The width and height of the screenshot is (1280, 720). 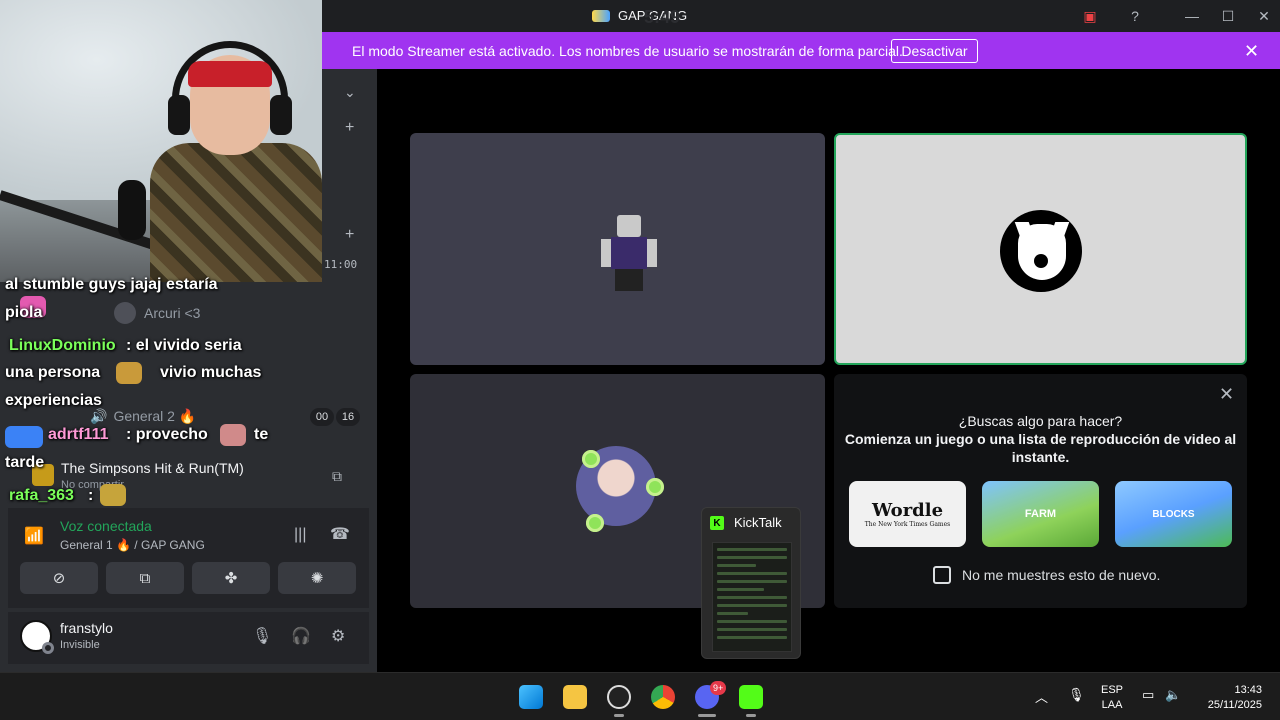 I want to click on dont-show-label: No me muestres esto de nuevo., so click(x=1061, y=575).